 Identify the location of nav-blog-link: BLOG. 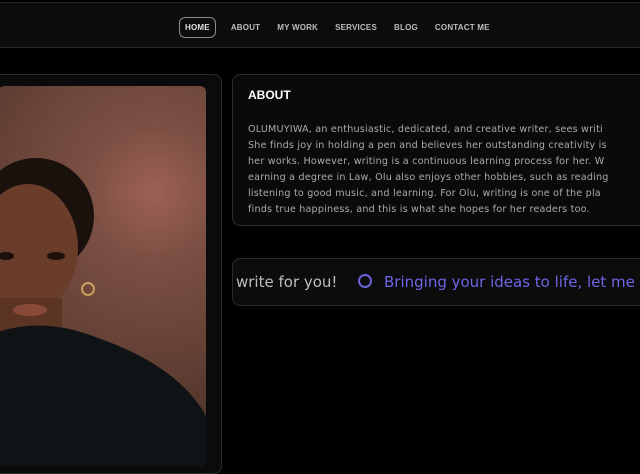
(406, 27).